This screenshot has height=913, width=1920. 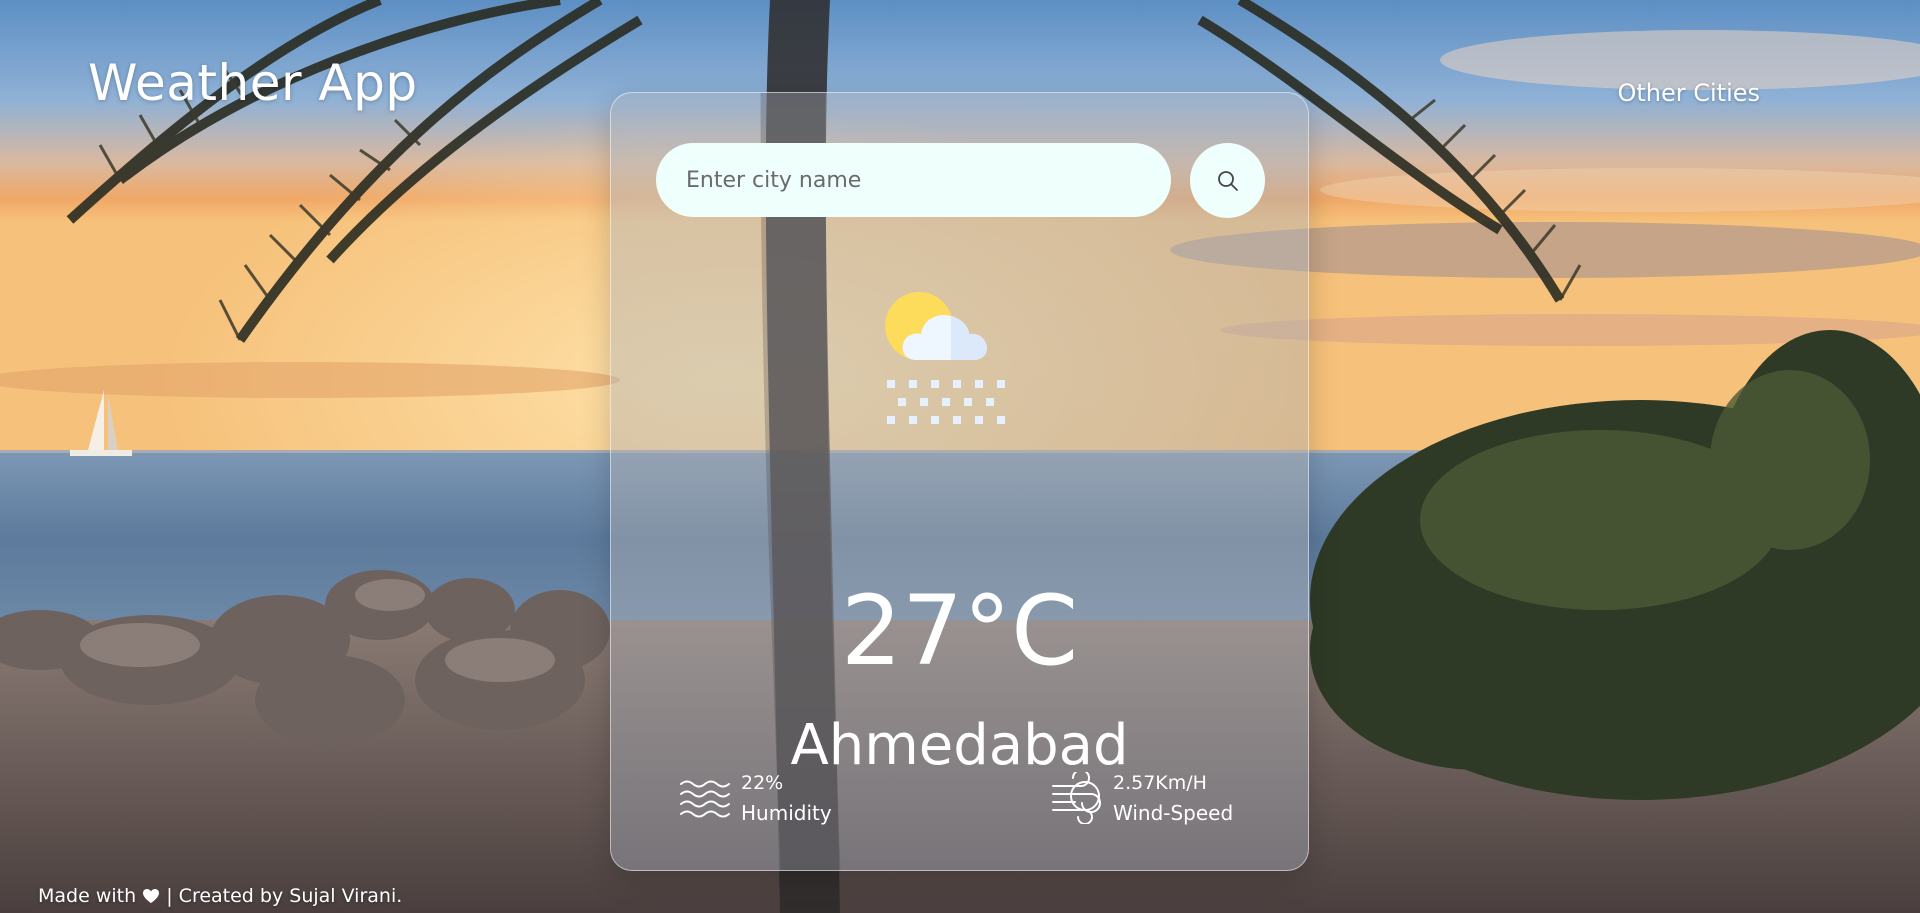 I want to click on humidity-label: Humidity, so click(x=786, y=813).